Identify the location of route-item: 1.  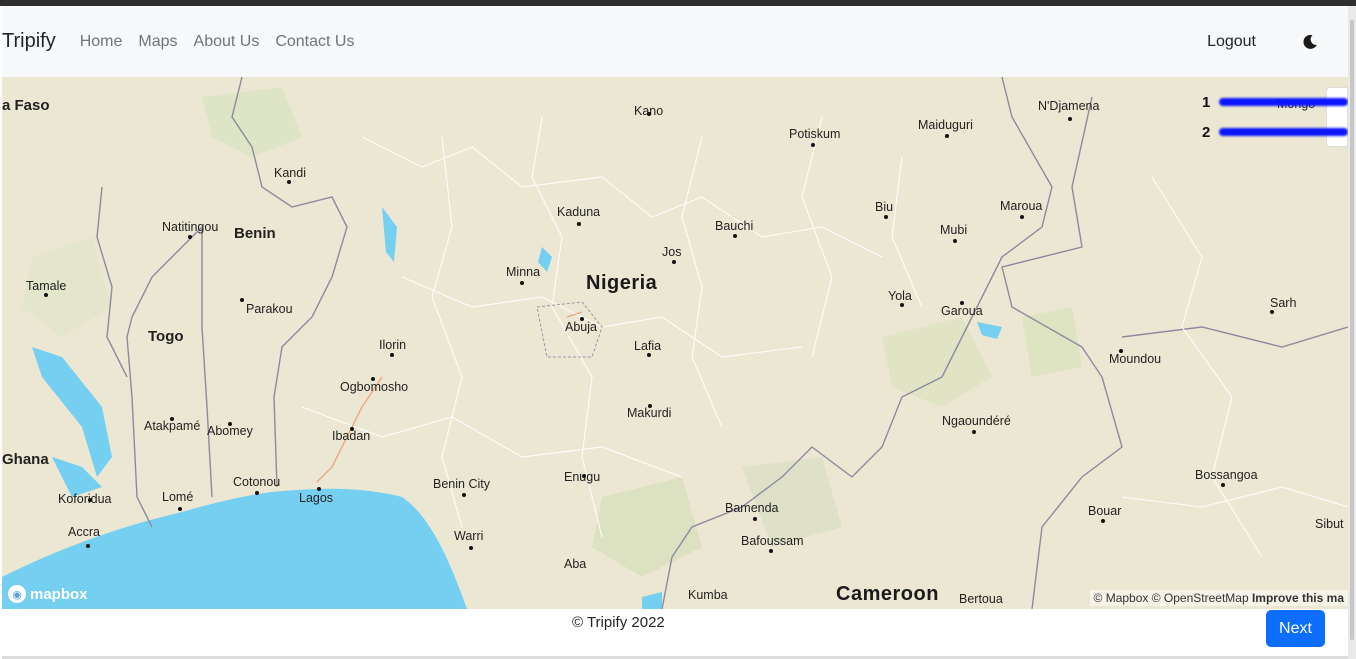
(1268, 102).